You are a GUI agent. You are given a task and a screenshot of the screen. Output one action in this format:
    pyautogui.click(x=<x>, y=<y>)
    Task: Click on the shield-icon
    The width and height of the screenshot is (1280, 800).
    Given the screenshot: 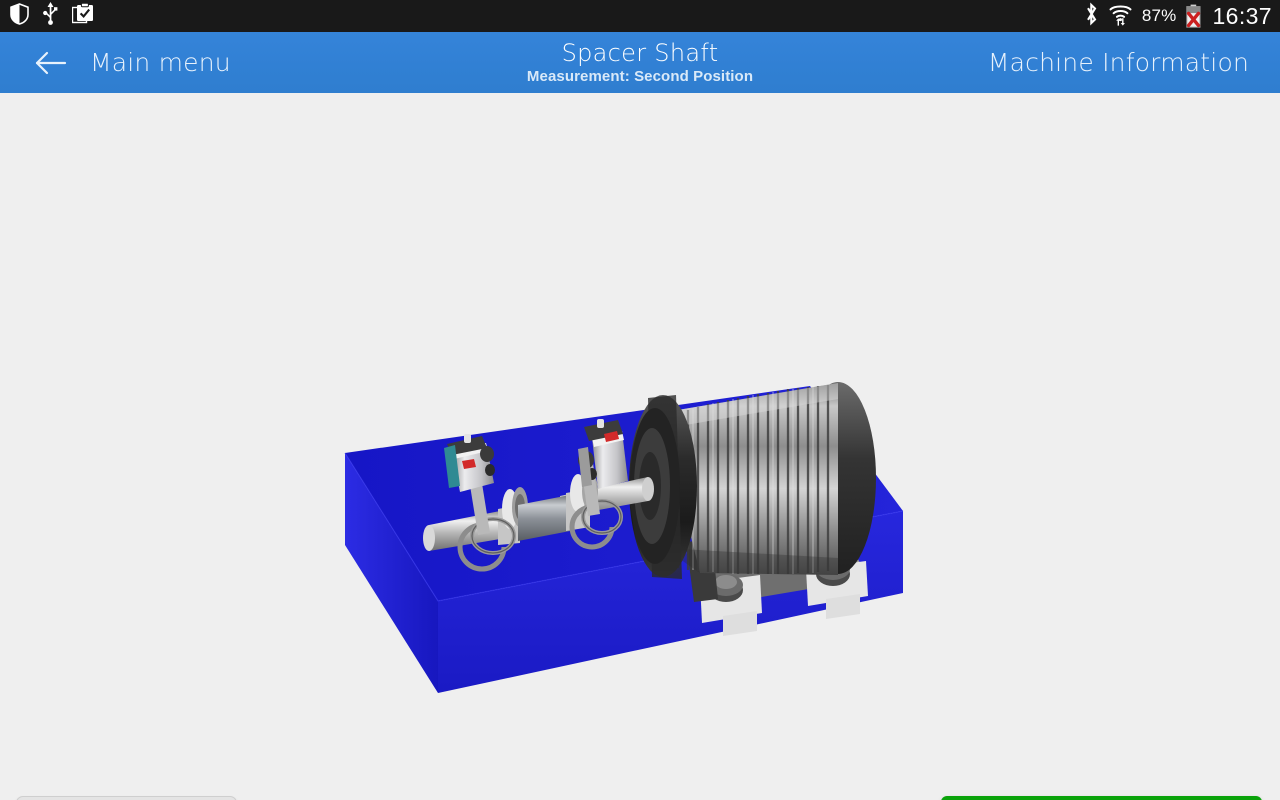 What is the action you would take?
    pyautogui.click(x=19, y=16)
    